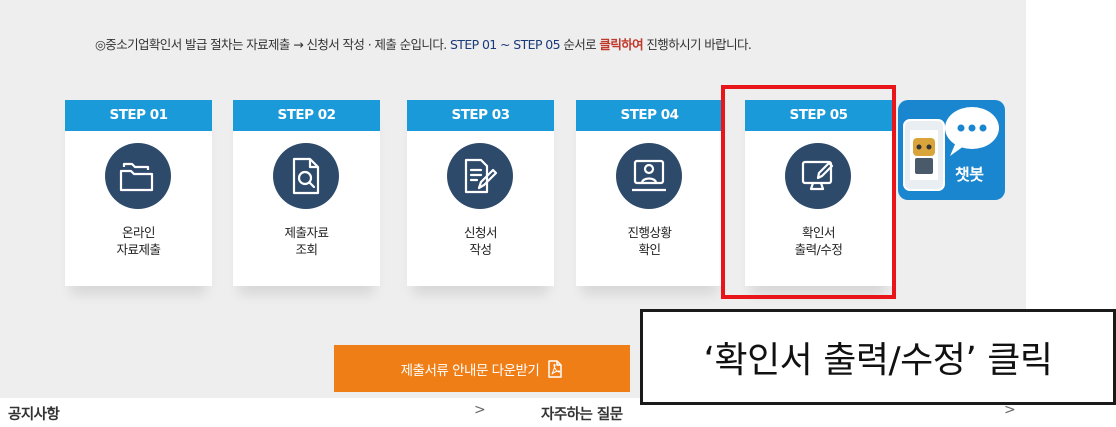 The height and width of the screenshot is (427, 1116). What do you see at coordinates (34, 413) in the screenshot?
I see `notice-link: 공지사항` at bounding box center [34, 413].